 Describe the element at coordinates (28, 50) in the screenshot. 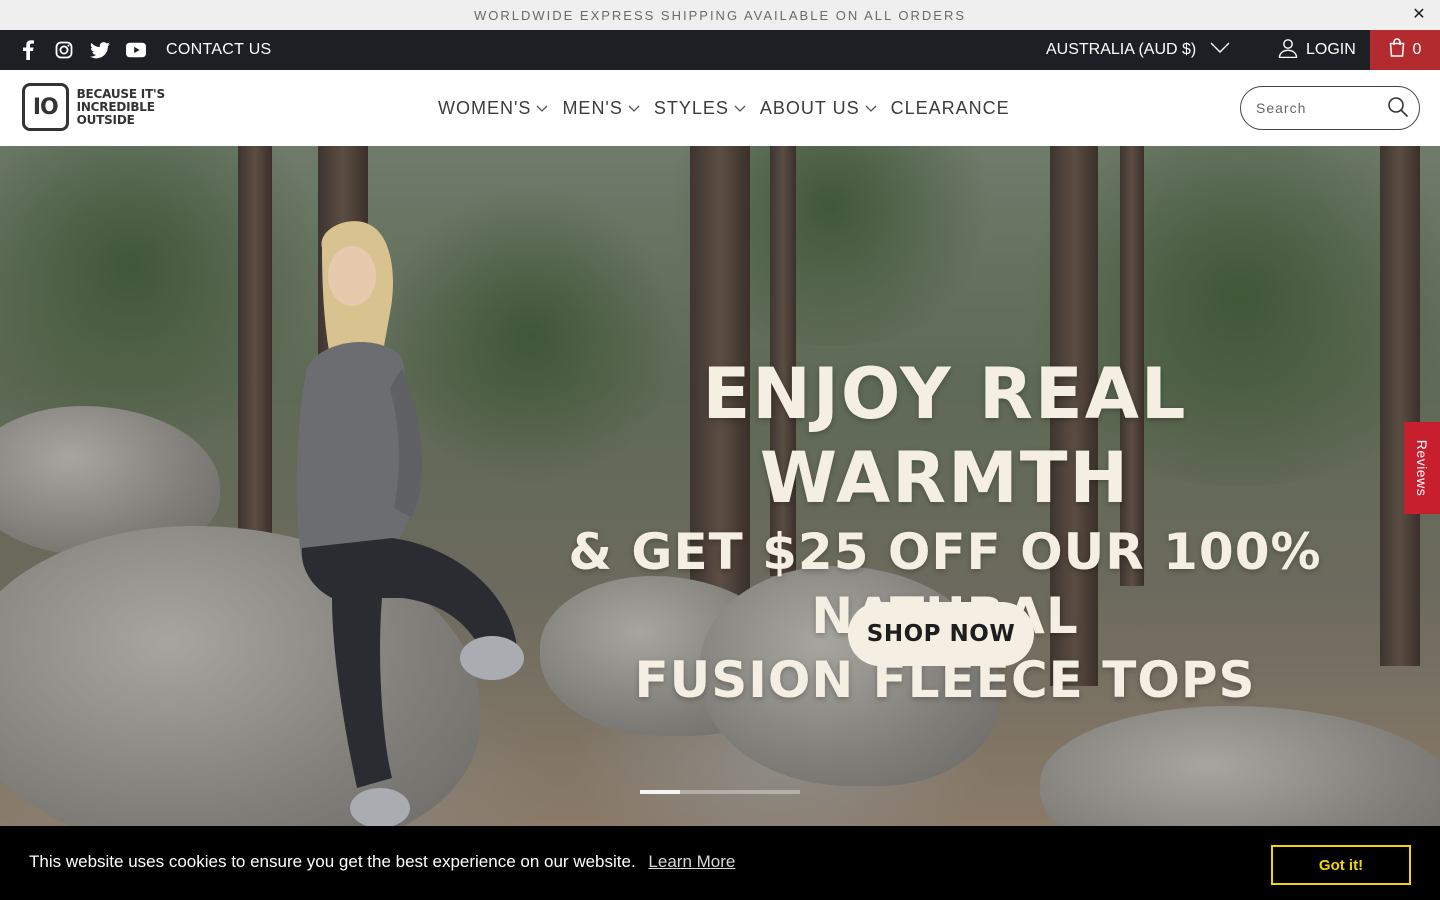

I see `facebook-icon` at that location.